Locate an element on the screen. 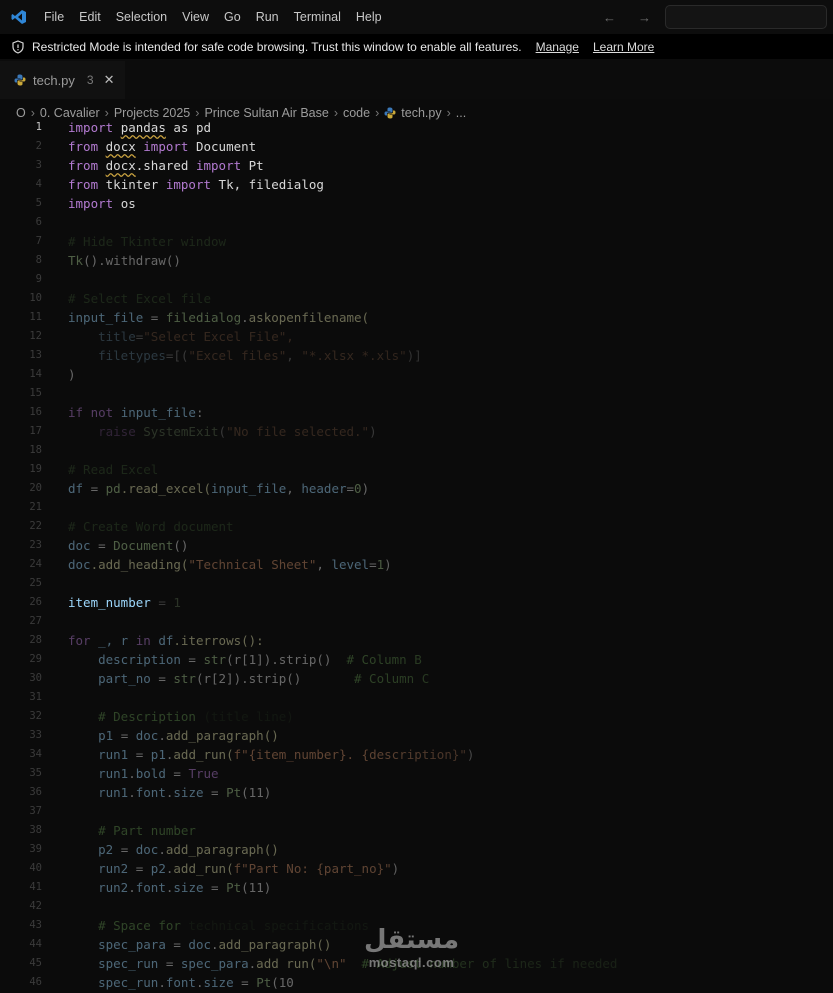 Image resolution: width=833 pixels, height=993 pixels. token: , is located at coordinates (324, 564).